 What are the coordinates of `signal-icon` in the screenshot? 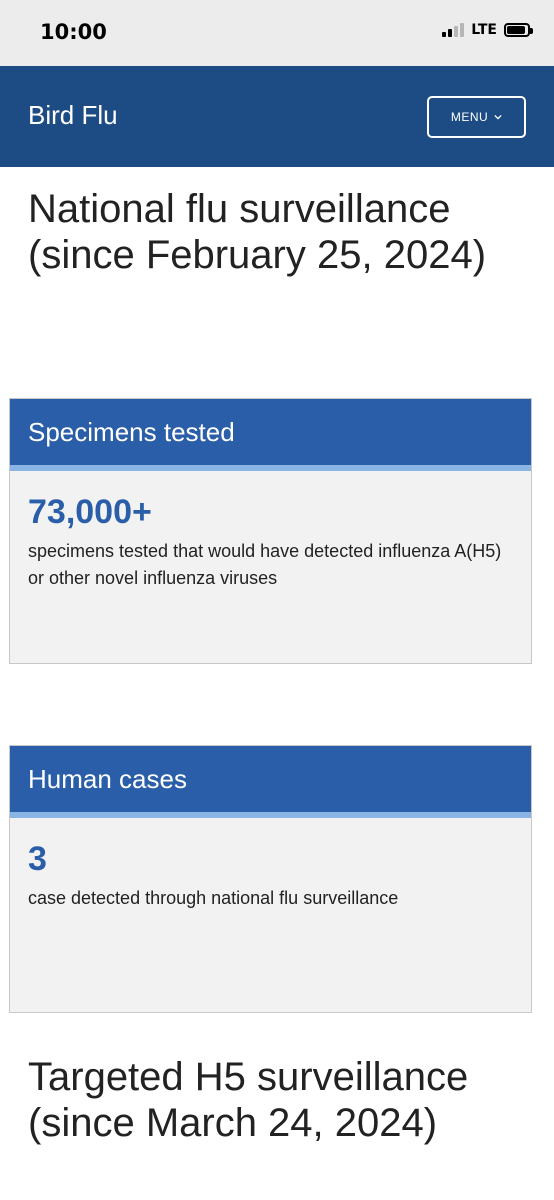 It's located at (453, 30).